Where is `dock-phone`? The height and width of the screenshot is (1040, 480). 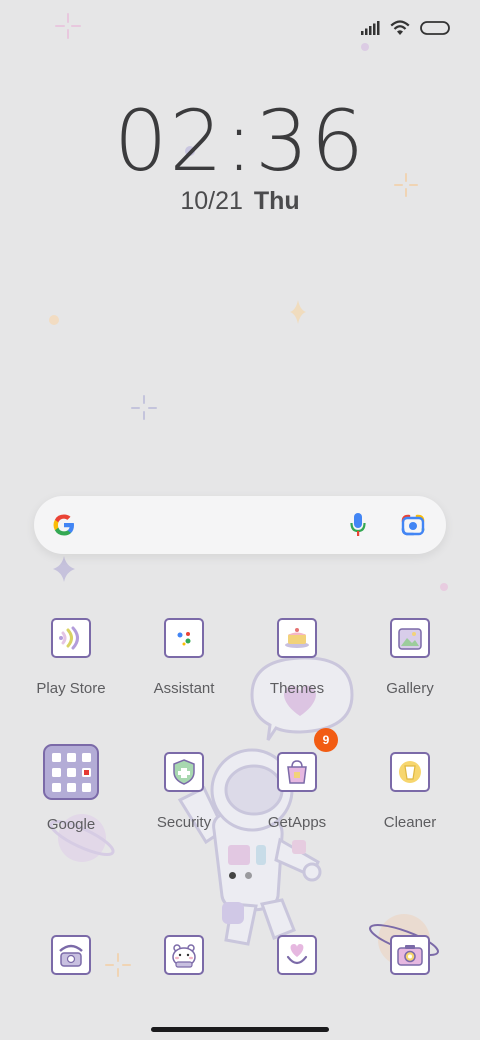
dock-phone is located at coordinates (71, 955).